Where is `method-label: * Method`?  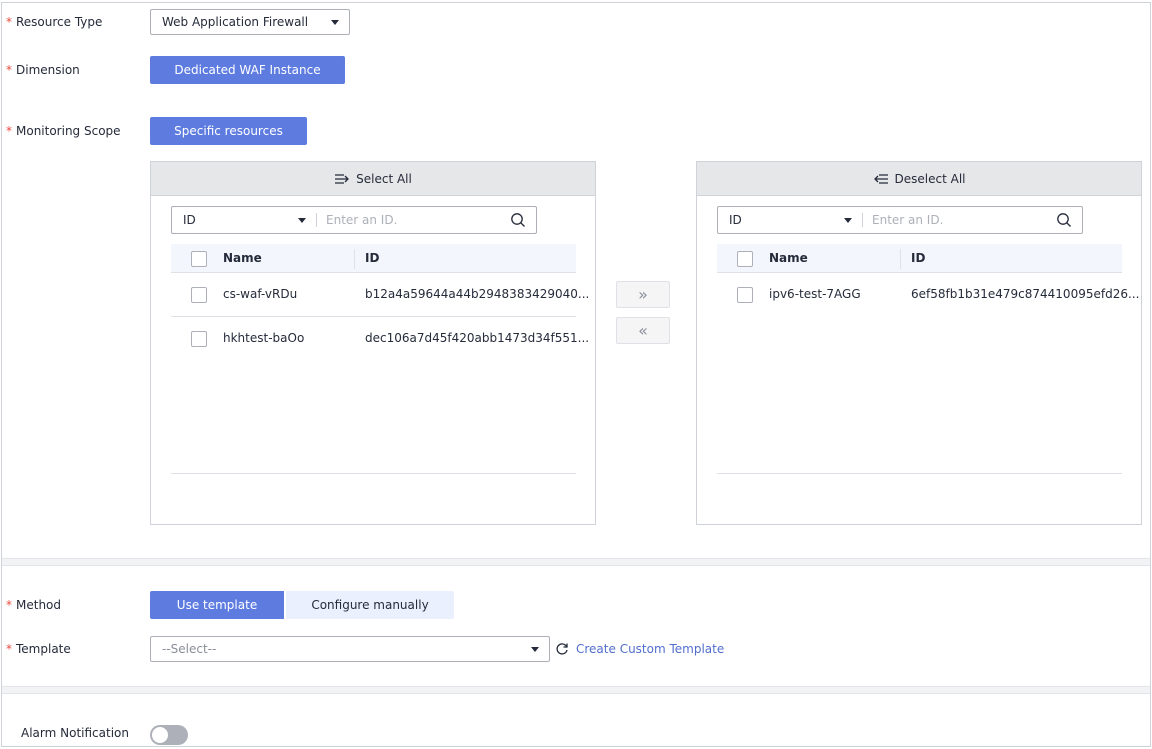 method-label: * Method is located at coordinates (34, 605).